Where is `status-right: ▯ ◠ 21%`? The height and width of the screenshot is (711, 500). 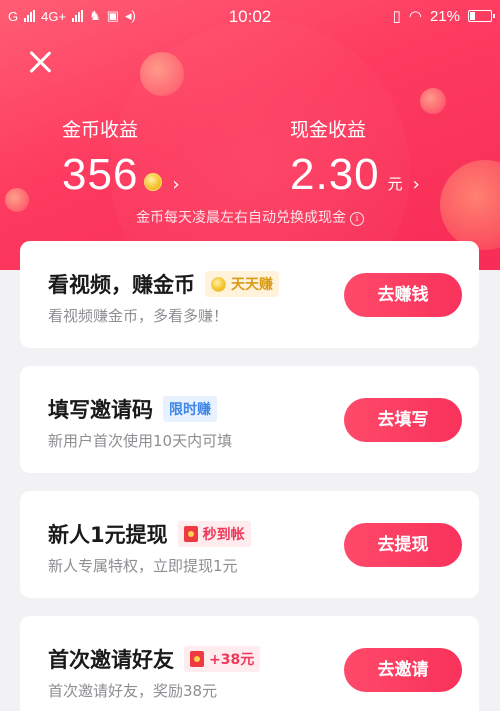 status-right: ▯ ◠ 21% is located at coordinates (443, 16).